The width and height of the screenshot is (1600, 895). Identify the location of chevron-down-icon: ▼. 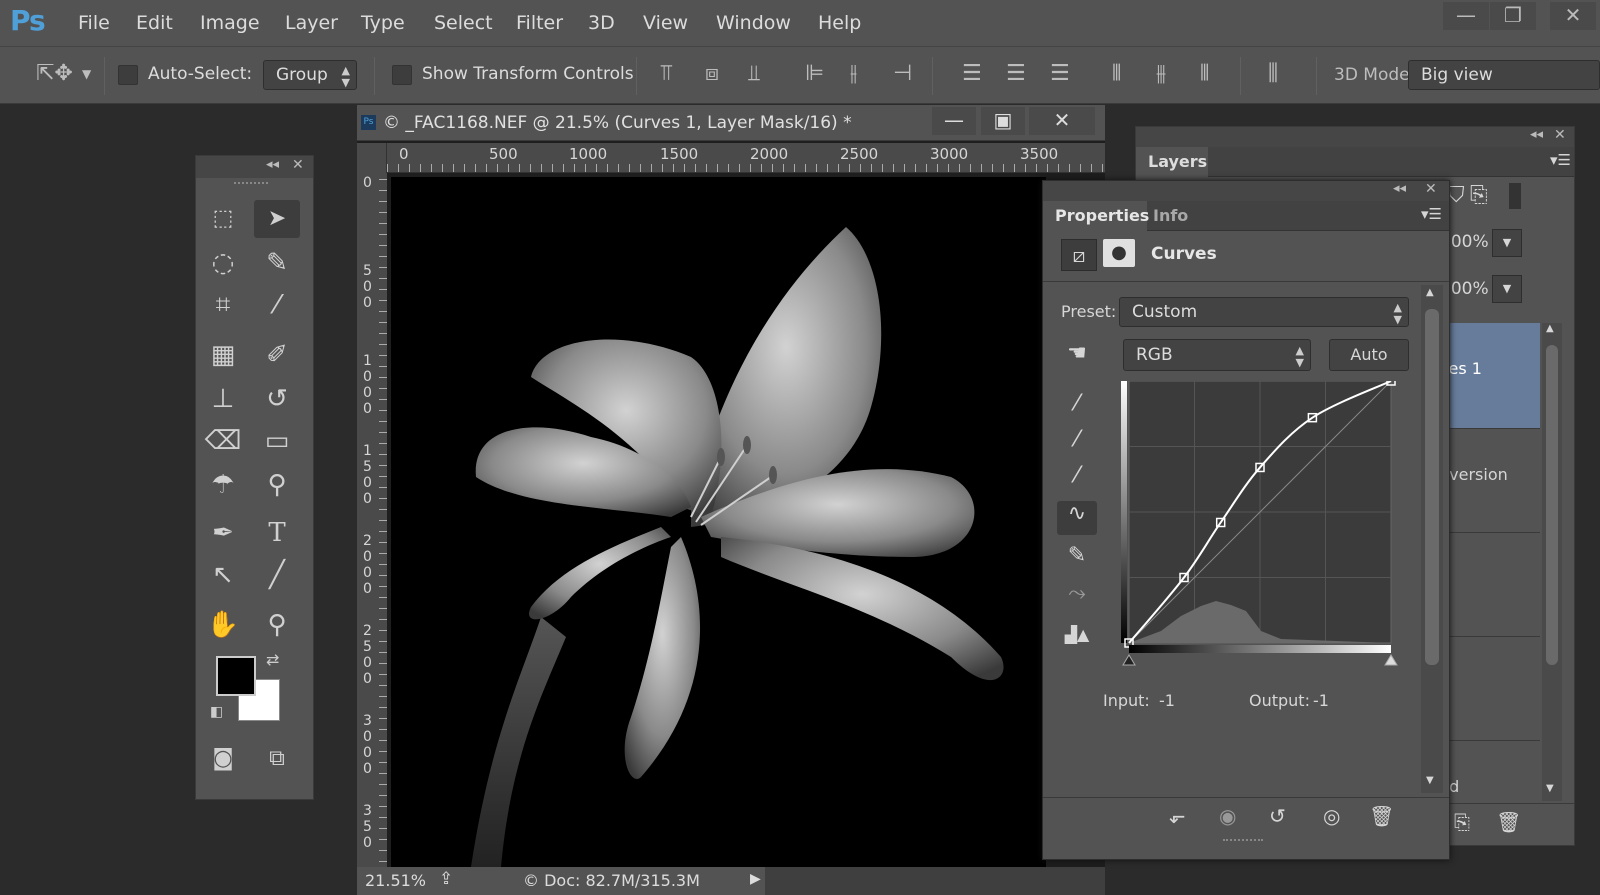
(86, 74).